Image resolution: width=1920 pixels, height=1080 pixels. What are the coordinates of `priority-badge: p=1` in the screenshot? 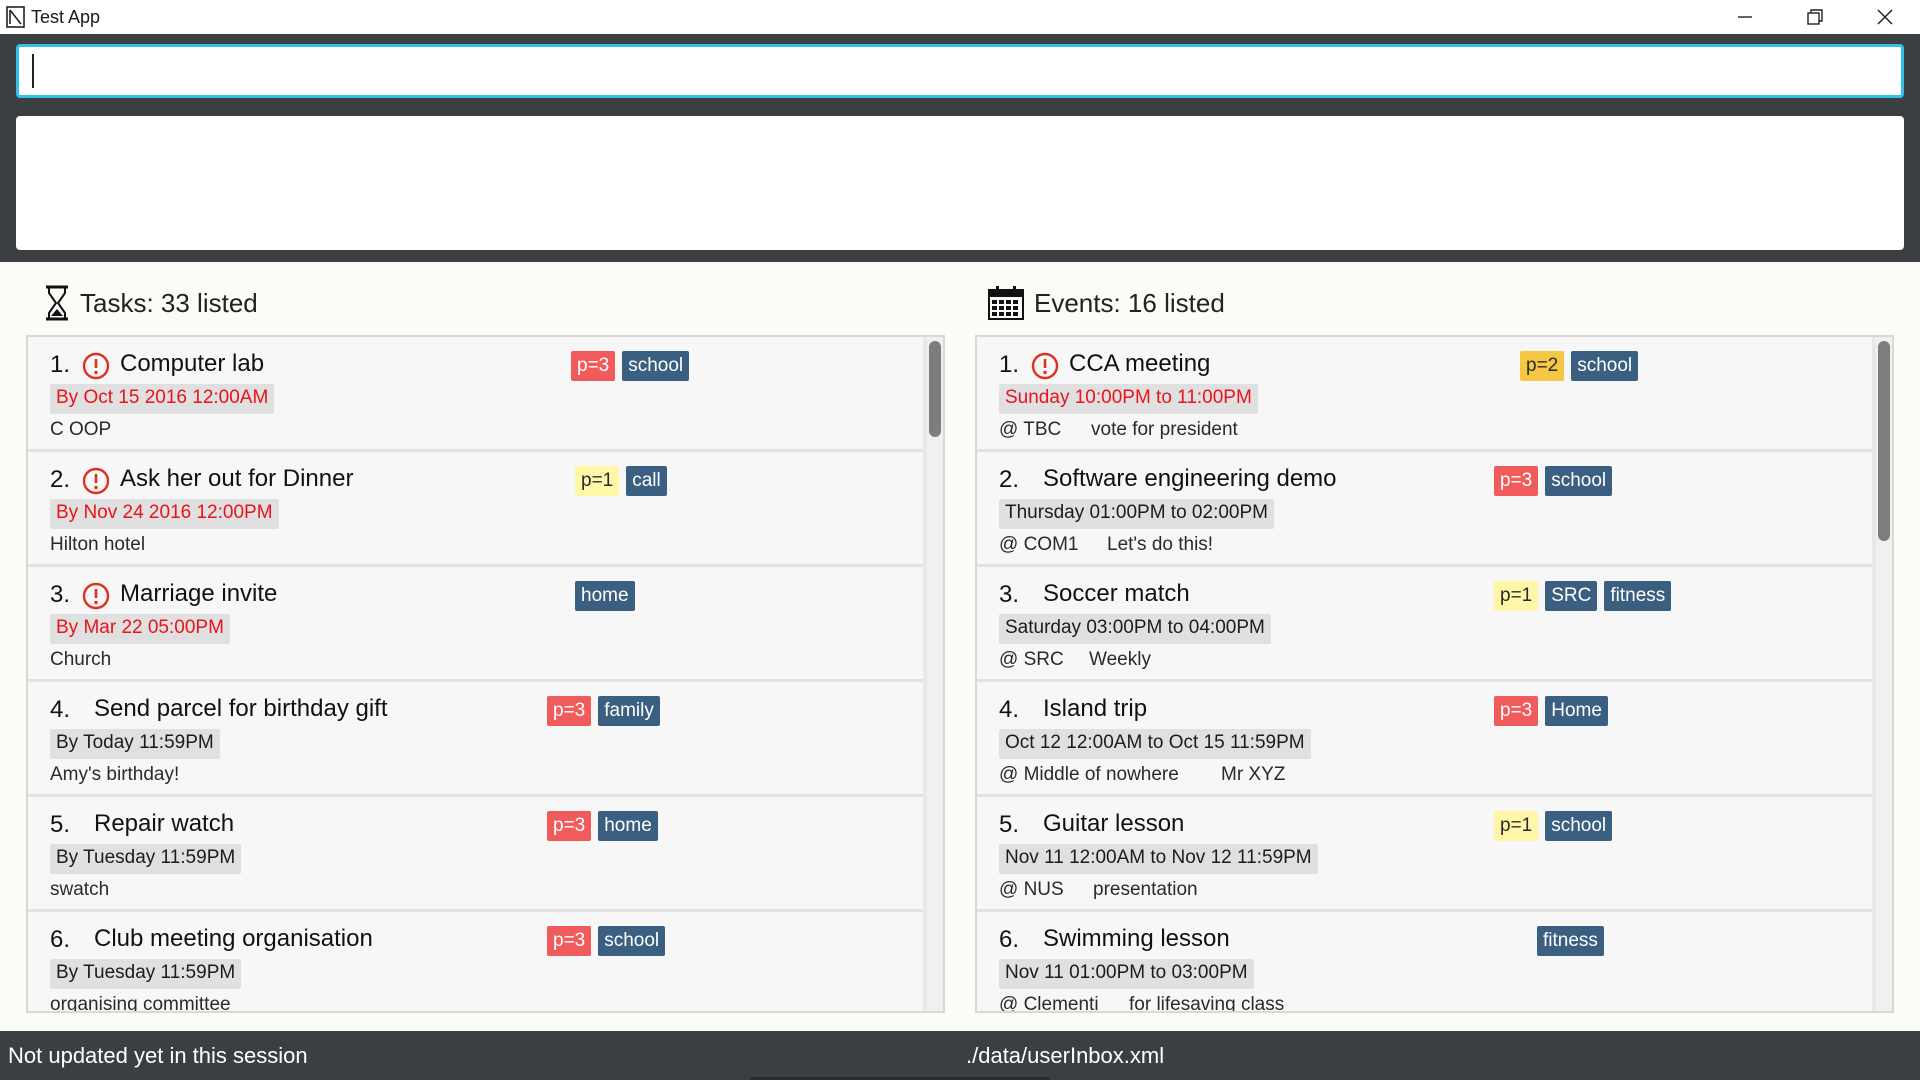 It's located at (1516, 826).